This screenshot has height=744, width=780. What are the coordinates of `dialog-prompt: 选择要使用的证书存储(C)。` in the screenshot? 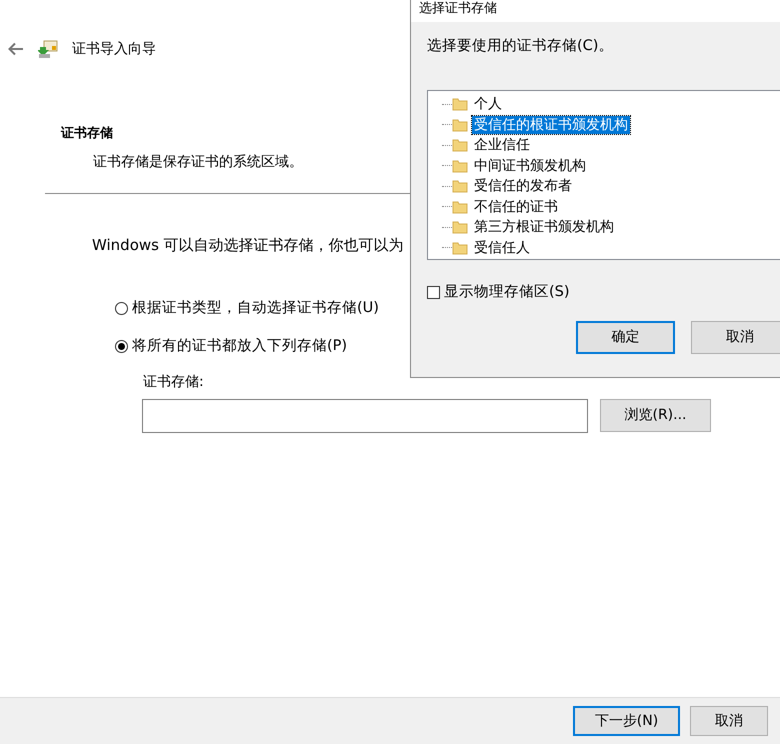 It's located at (520, 46).